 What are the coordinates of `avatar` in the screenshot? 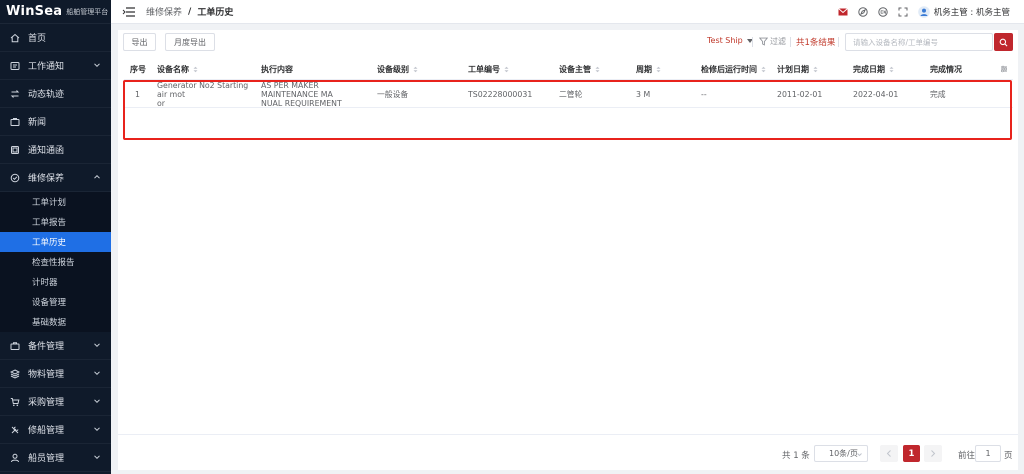 It's located at (923, 12).